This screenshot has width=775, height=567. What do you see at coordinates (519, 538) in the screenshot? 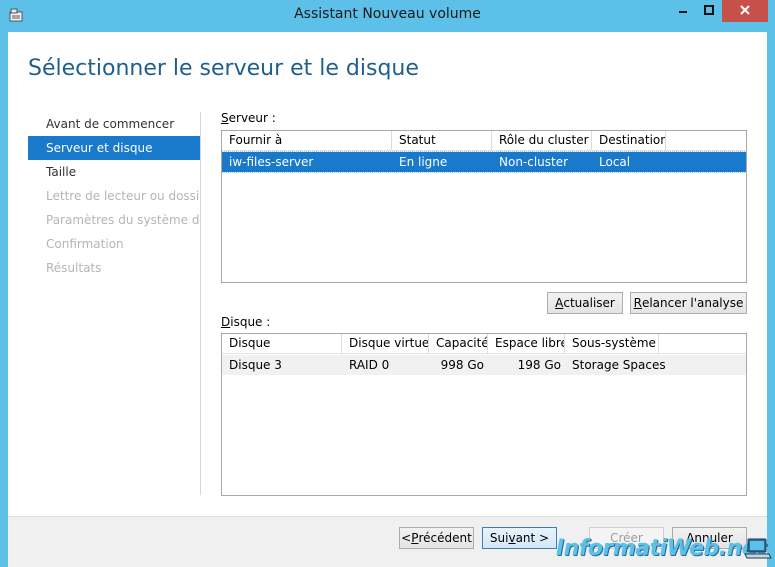
I see `next-button: Sui v ant >` at bounding box center [519, 538].